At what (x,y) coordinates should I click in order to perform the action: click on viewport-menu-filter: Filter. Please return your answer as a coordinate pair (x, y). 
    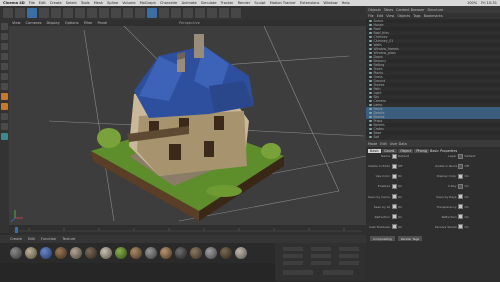
    Looking at the image, I should click on (88, 23).